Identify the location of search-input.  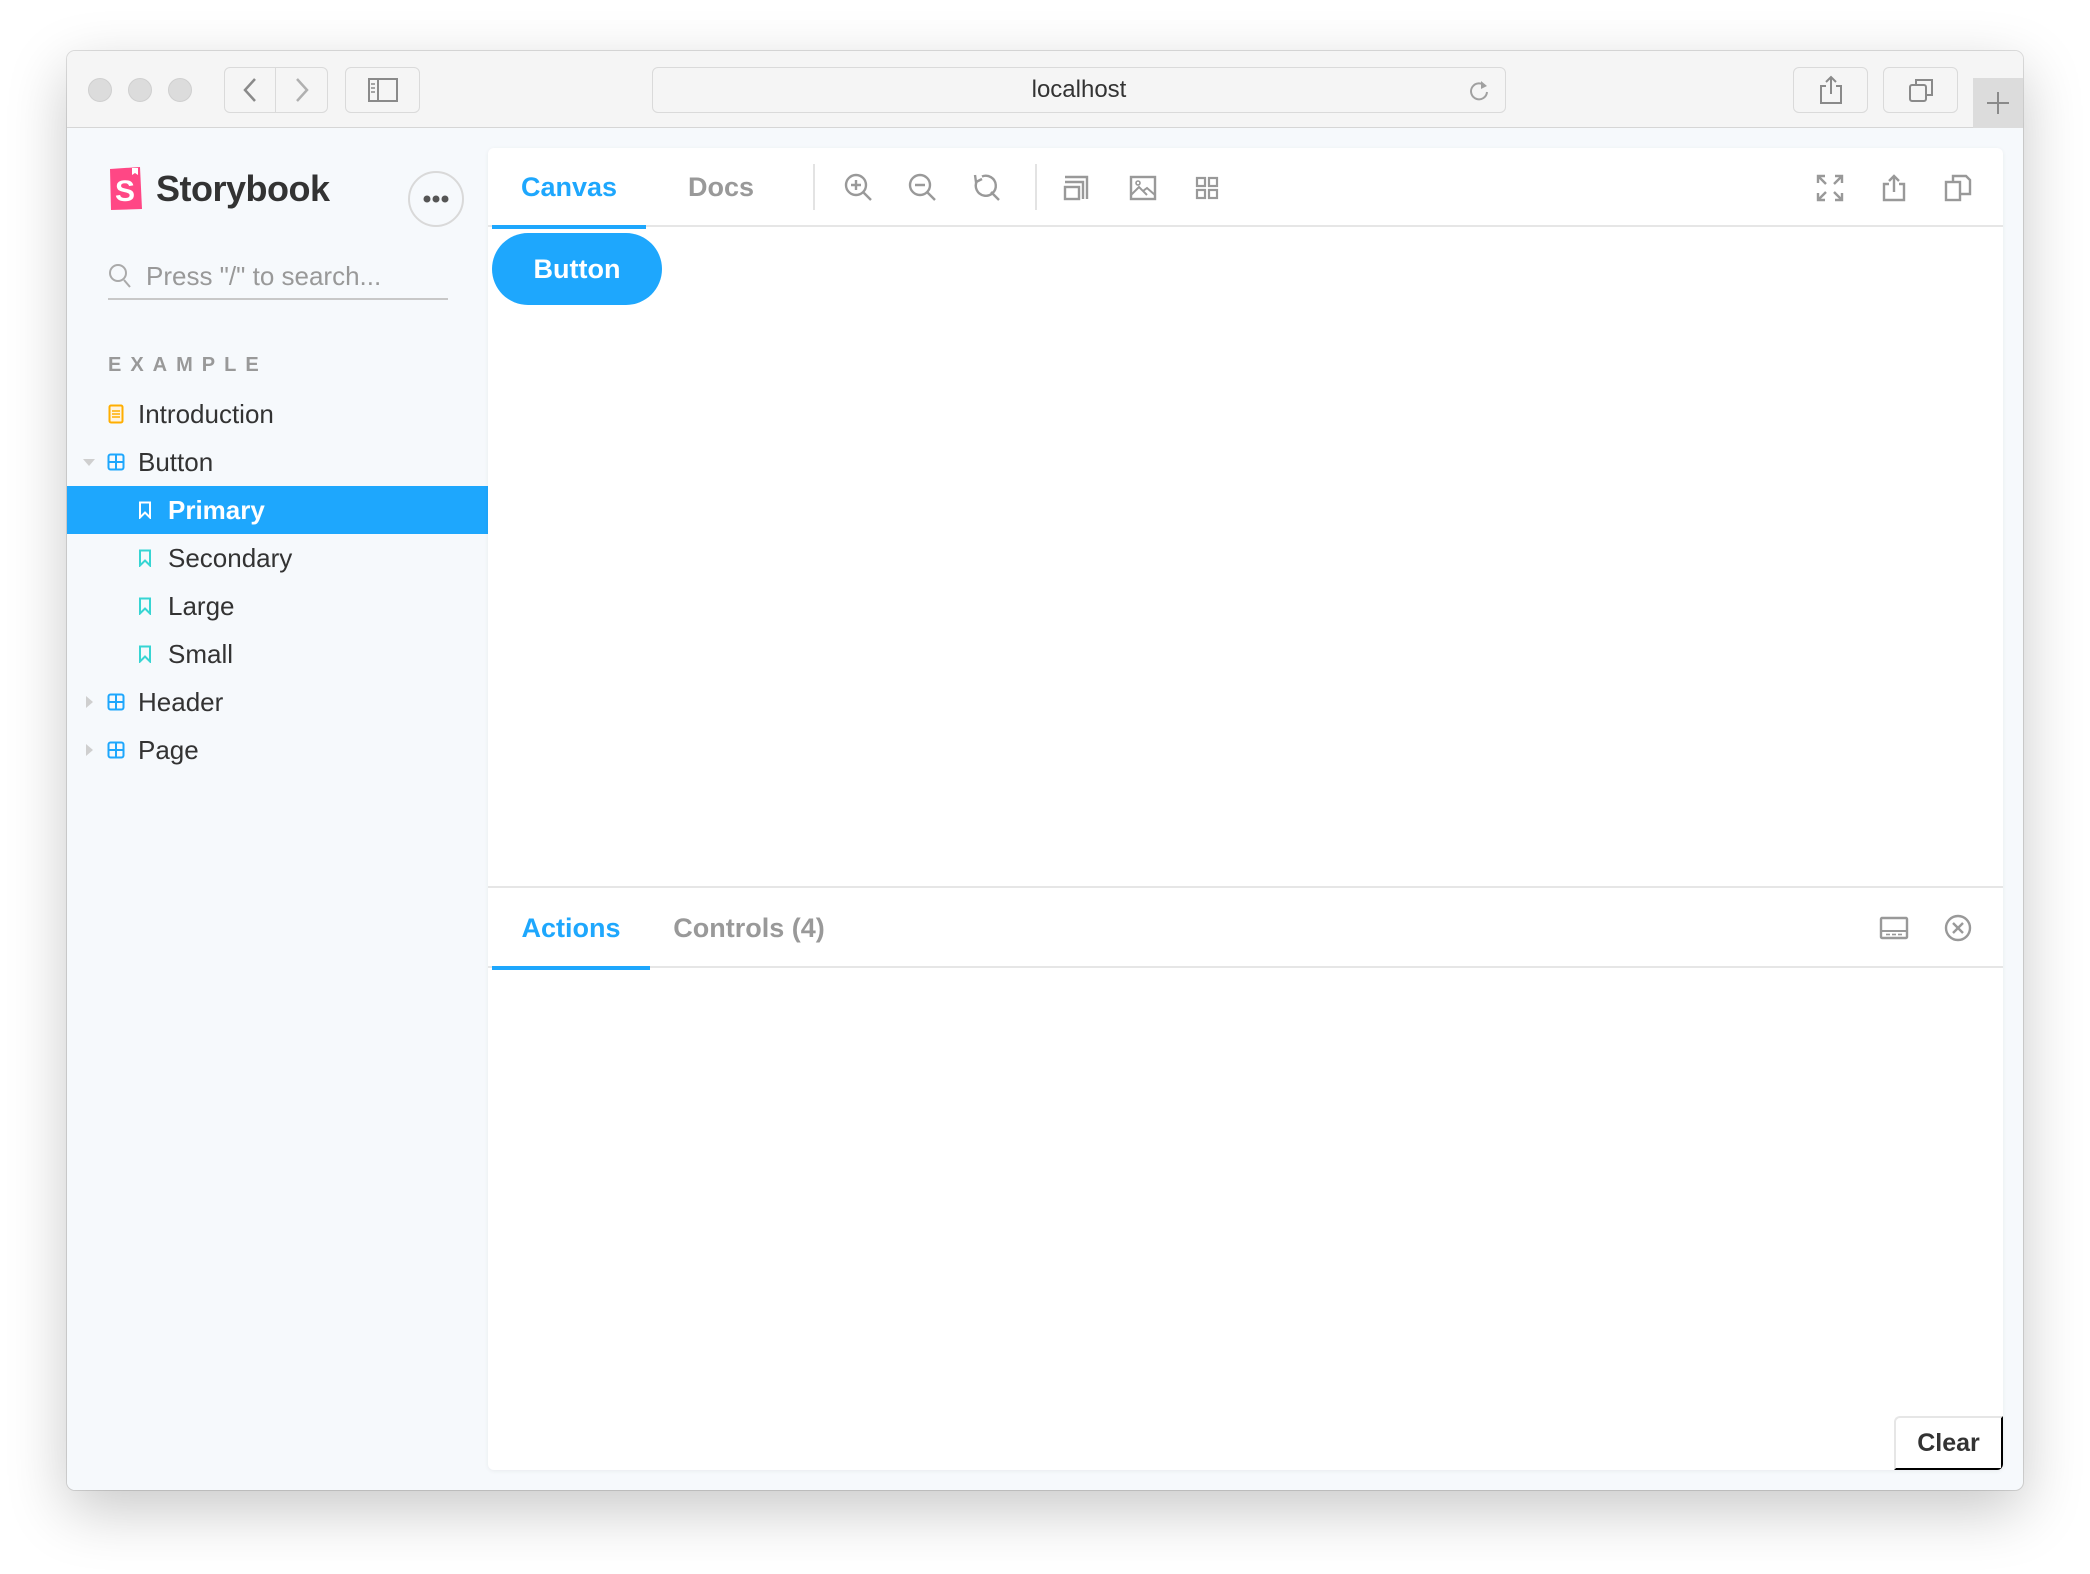
(291, 276).